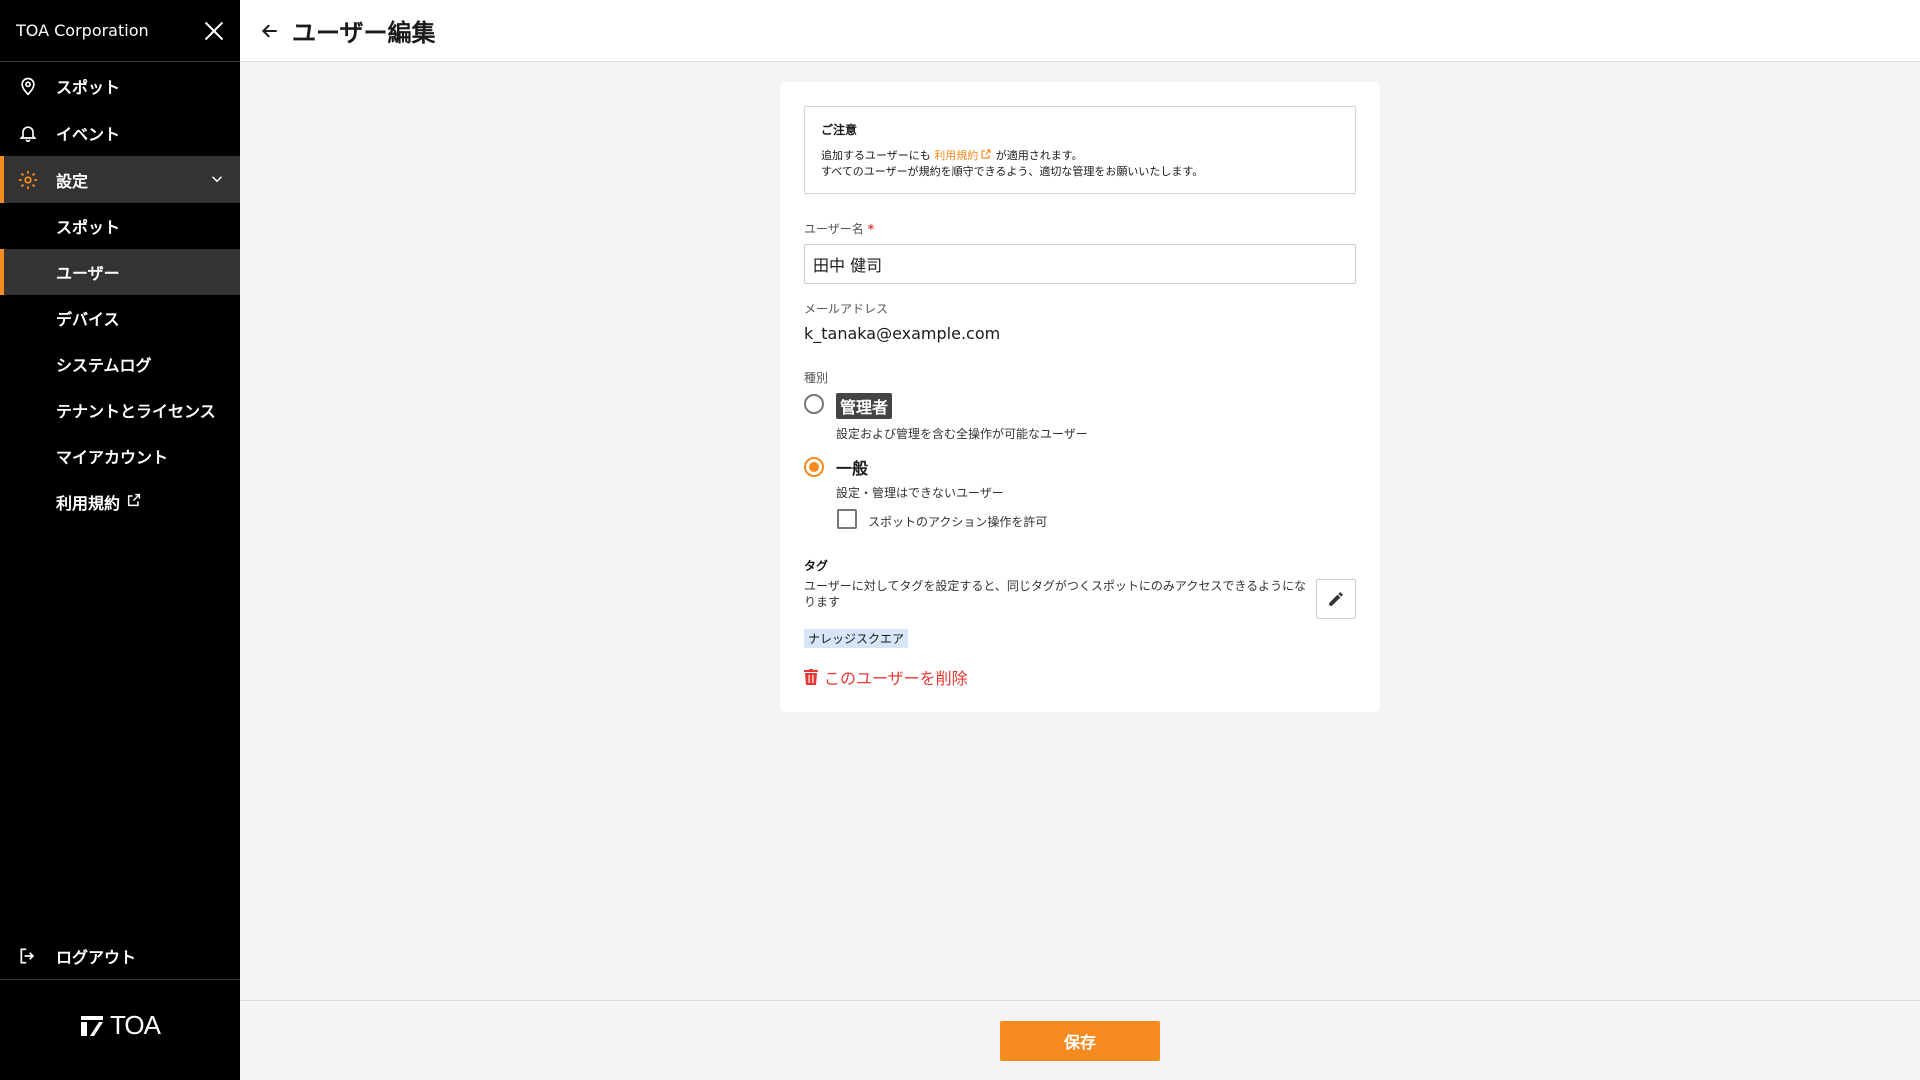  I want to click on page-title: ユーザー編集, so click(364, 33).